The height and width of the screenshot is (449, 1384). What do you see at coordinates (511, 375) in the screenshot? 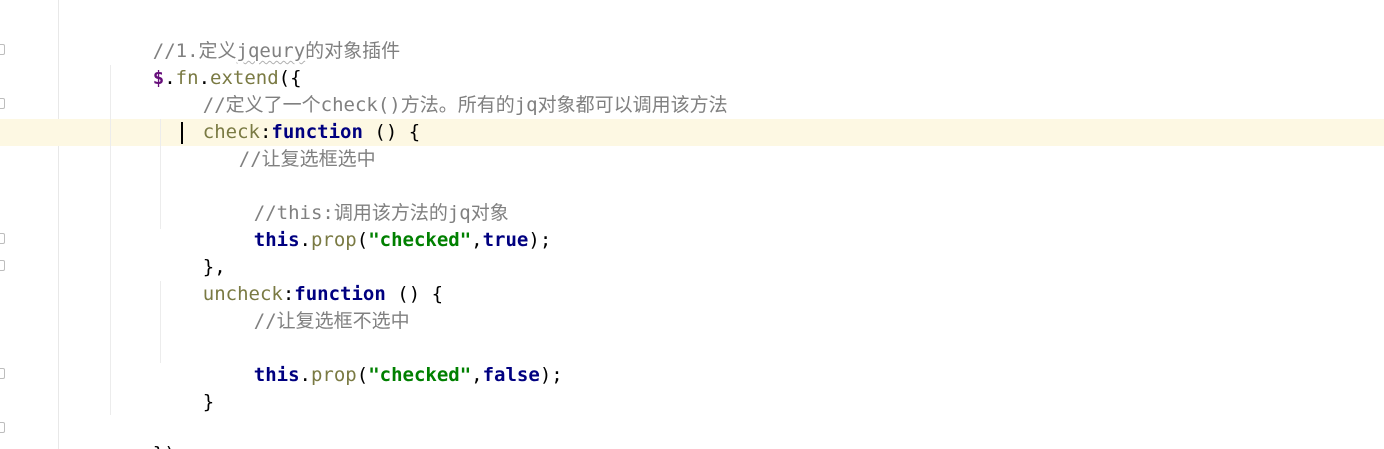
I see `code-token-boolean: false` at bounding box center [511, 375].